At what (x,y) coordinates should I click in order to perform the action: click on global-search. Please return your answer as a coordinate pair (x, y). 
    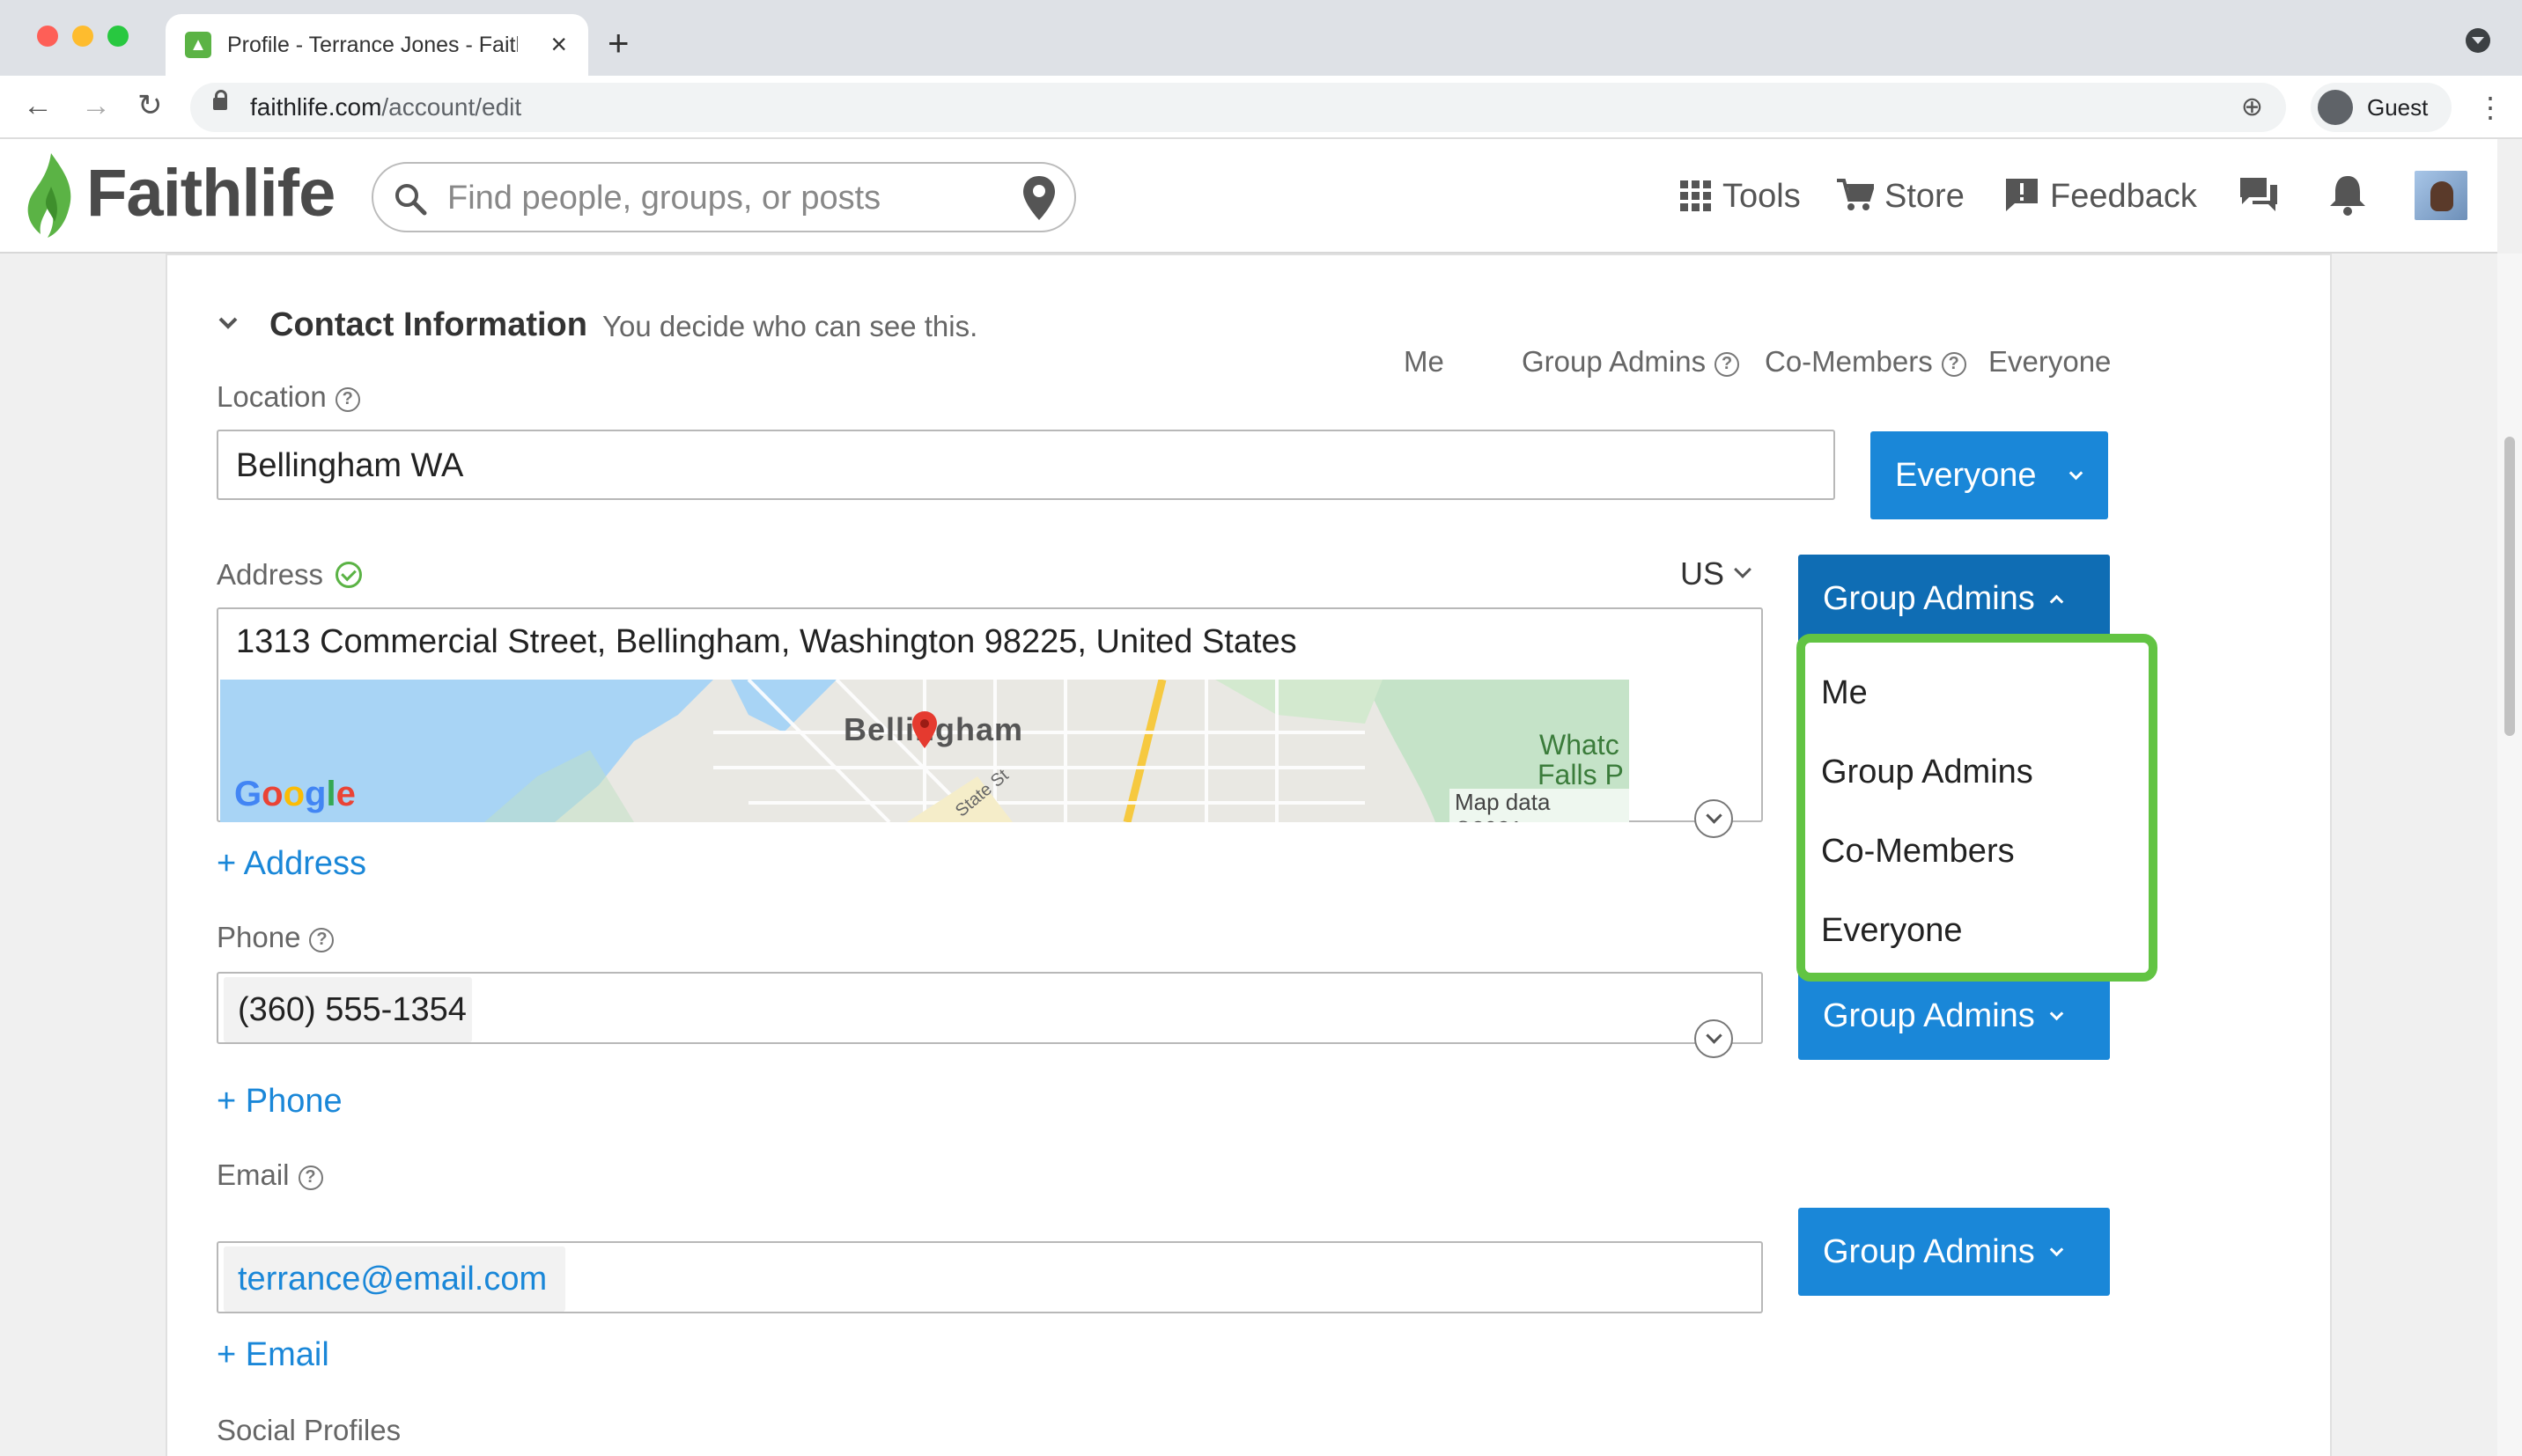
    Looking at the image, I should click on (724, 197).